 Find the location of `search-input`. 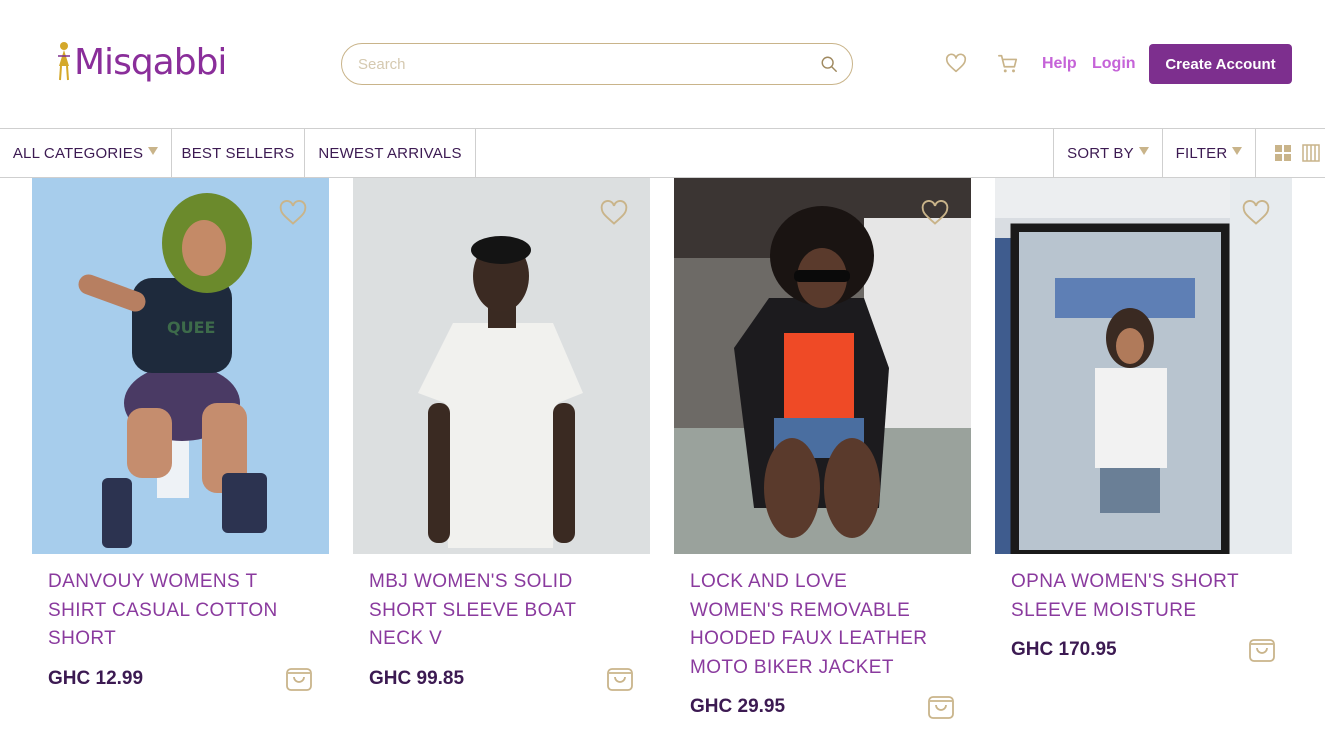

search-input is located at coordinates (589, 64).